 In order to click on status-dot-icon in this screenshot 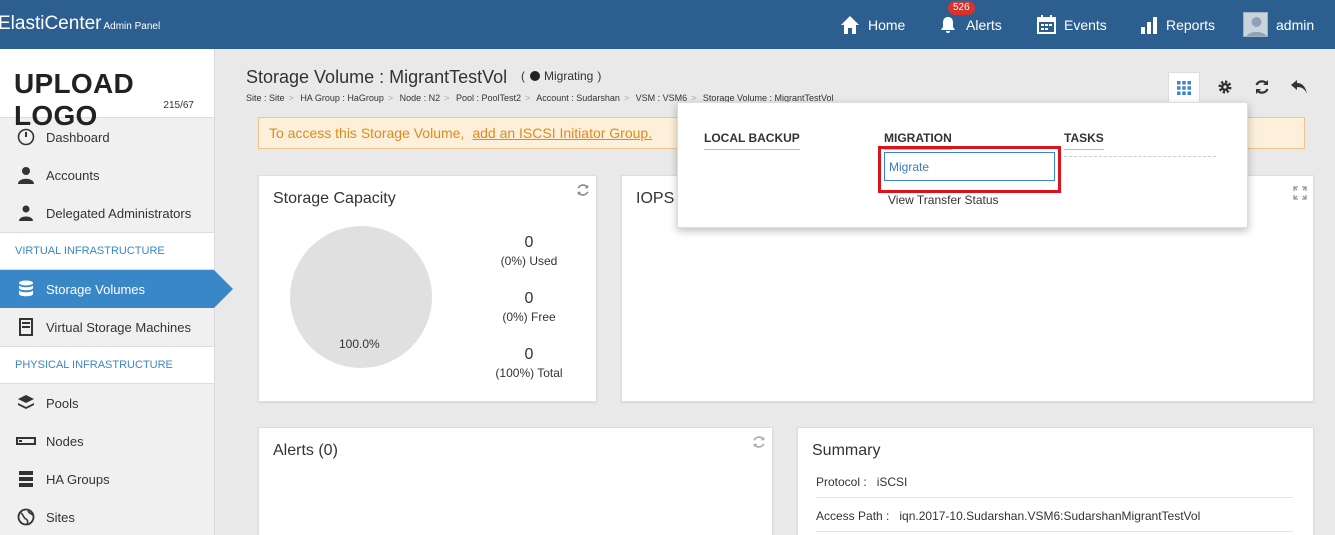, I will do `click(535, 76)`.